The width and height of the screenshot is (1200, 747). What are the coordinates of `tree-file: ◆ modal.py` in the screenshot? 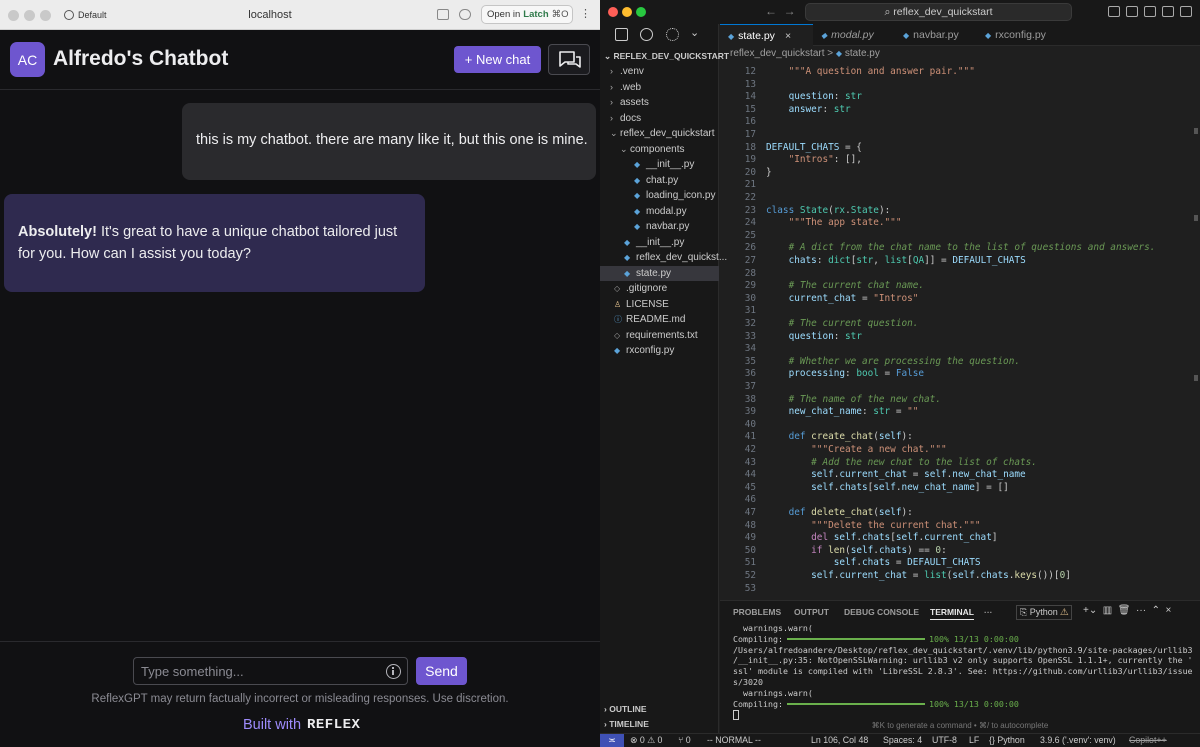 It's located at (659, 212).